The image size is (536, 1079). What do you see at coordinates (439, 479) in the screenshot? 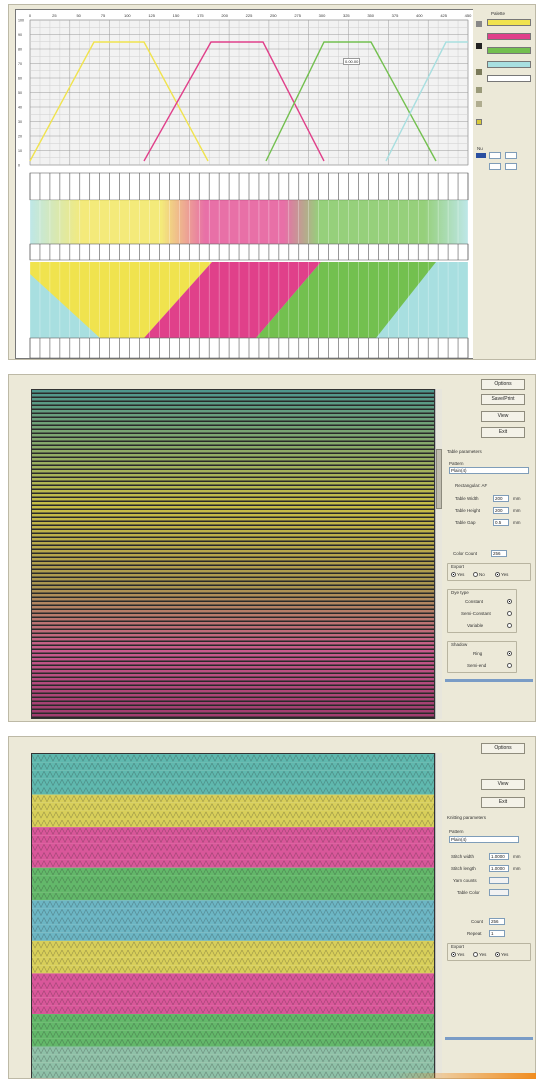
I see `weave-scroll-thumb` at bounding box center [439, 479].